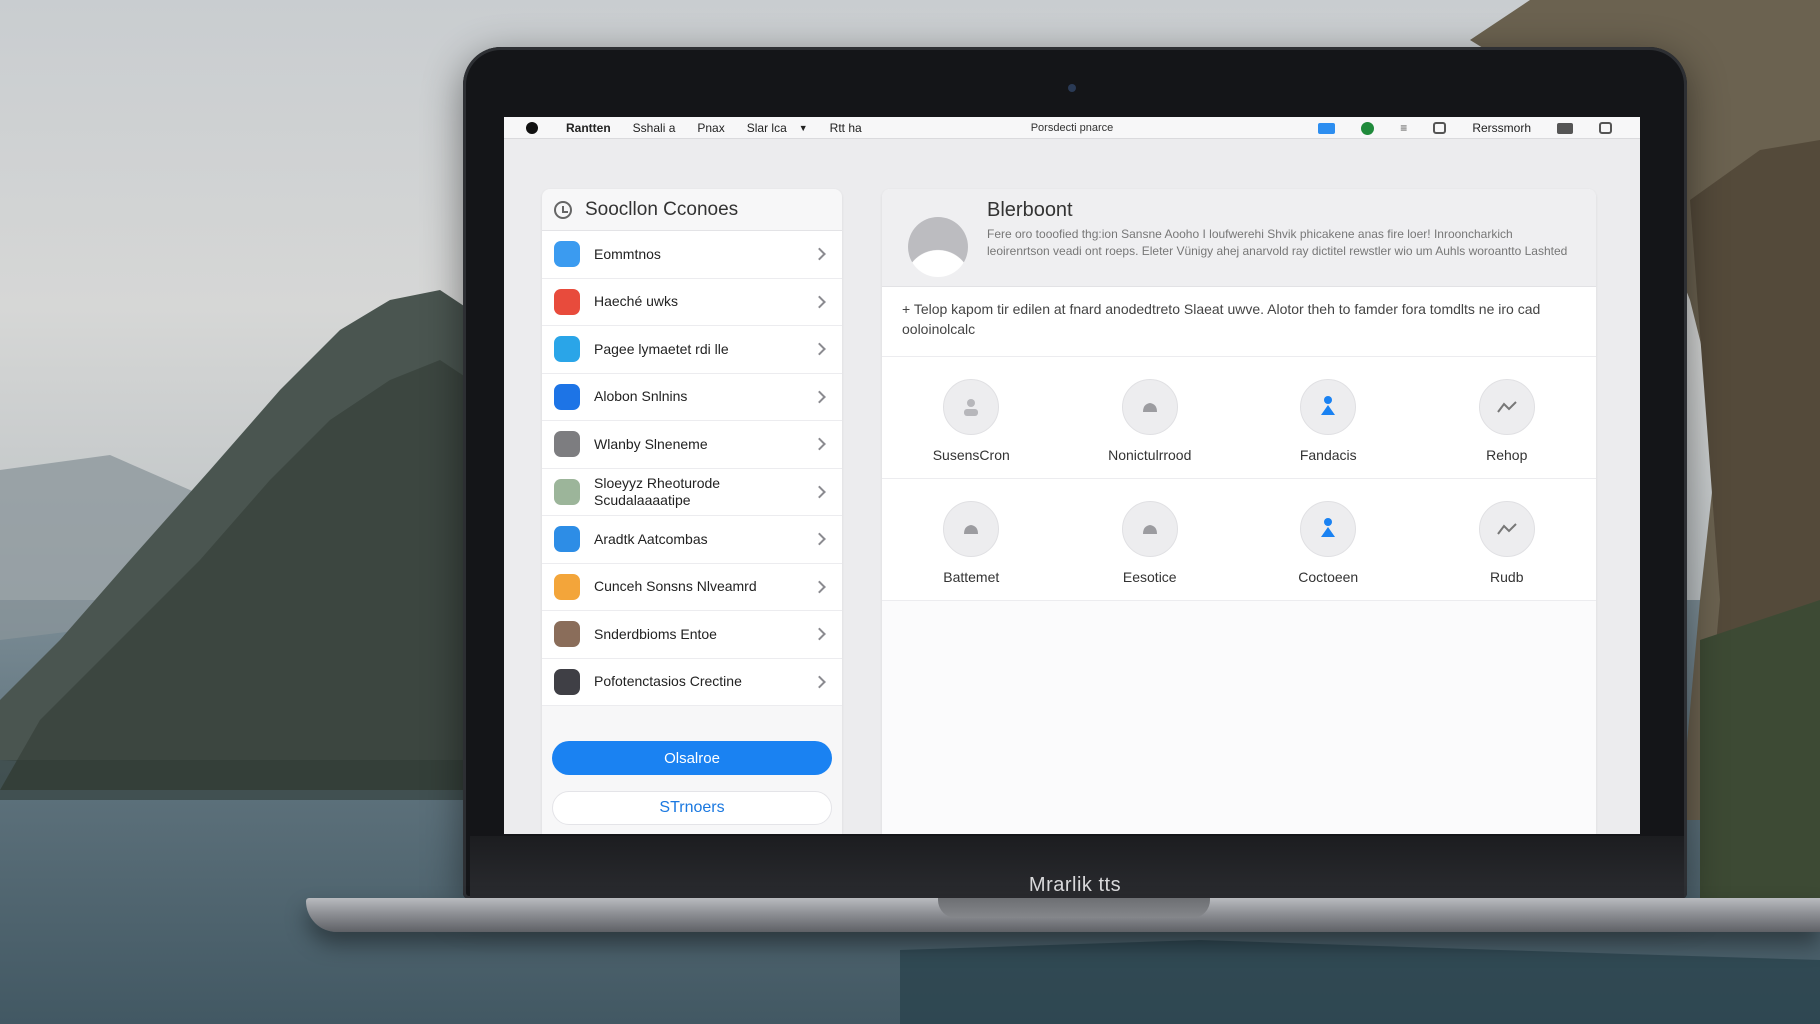 This screenshot has height=1024, width=1820. What do you see at coordinates (1072, 88) in the screenshot?
I see `camera-dot` at bounding box center [1072, 88].